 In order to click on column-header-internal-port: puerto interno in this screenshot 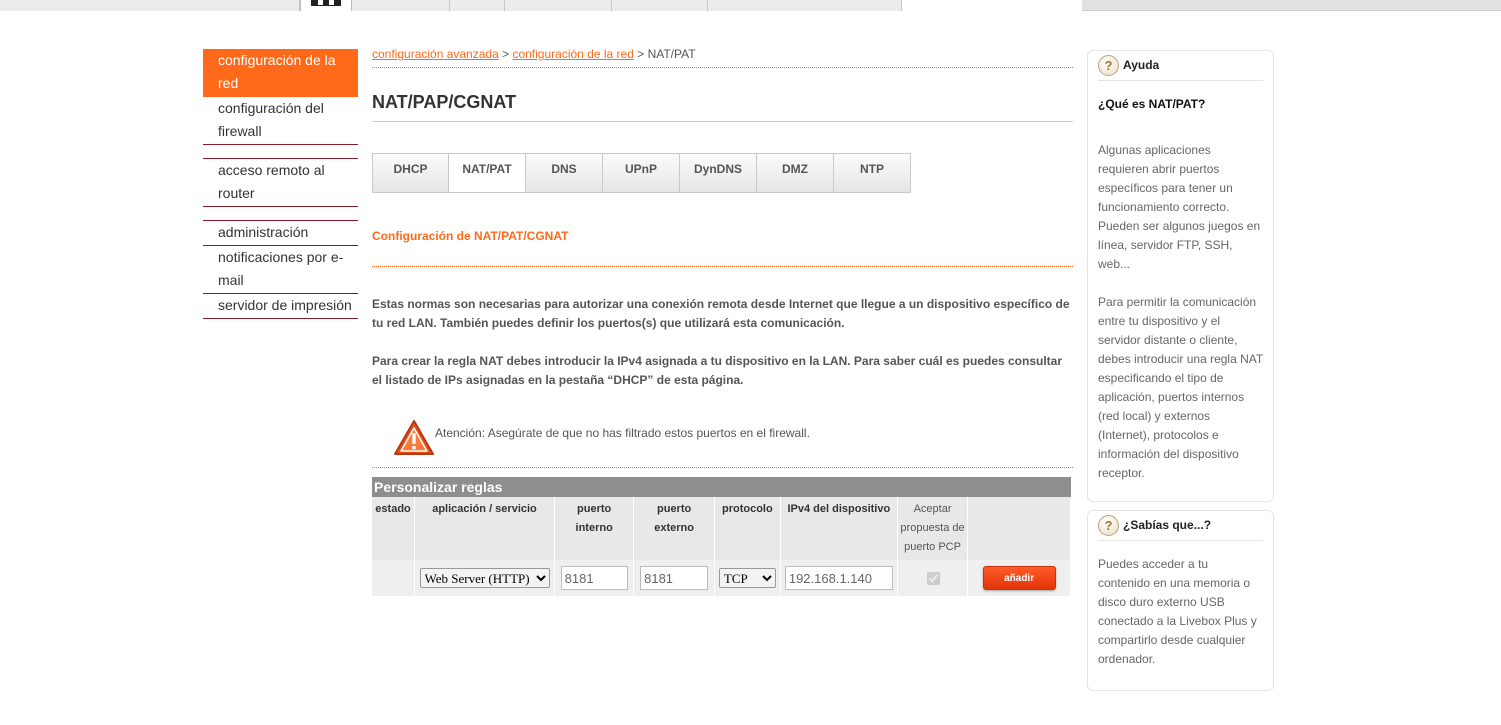, I will do `click(594, 528)`.